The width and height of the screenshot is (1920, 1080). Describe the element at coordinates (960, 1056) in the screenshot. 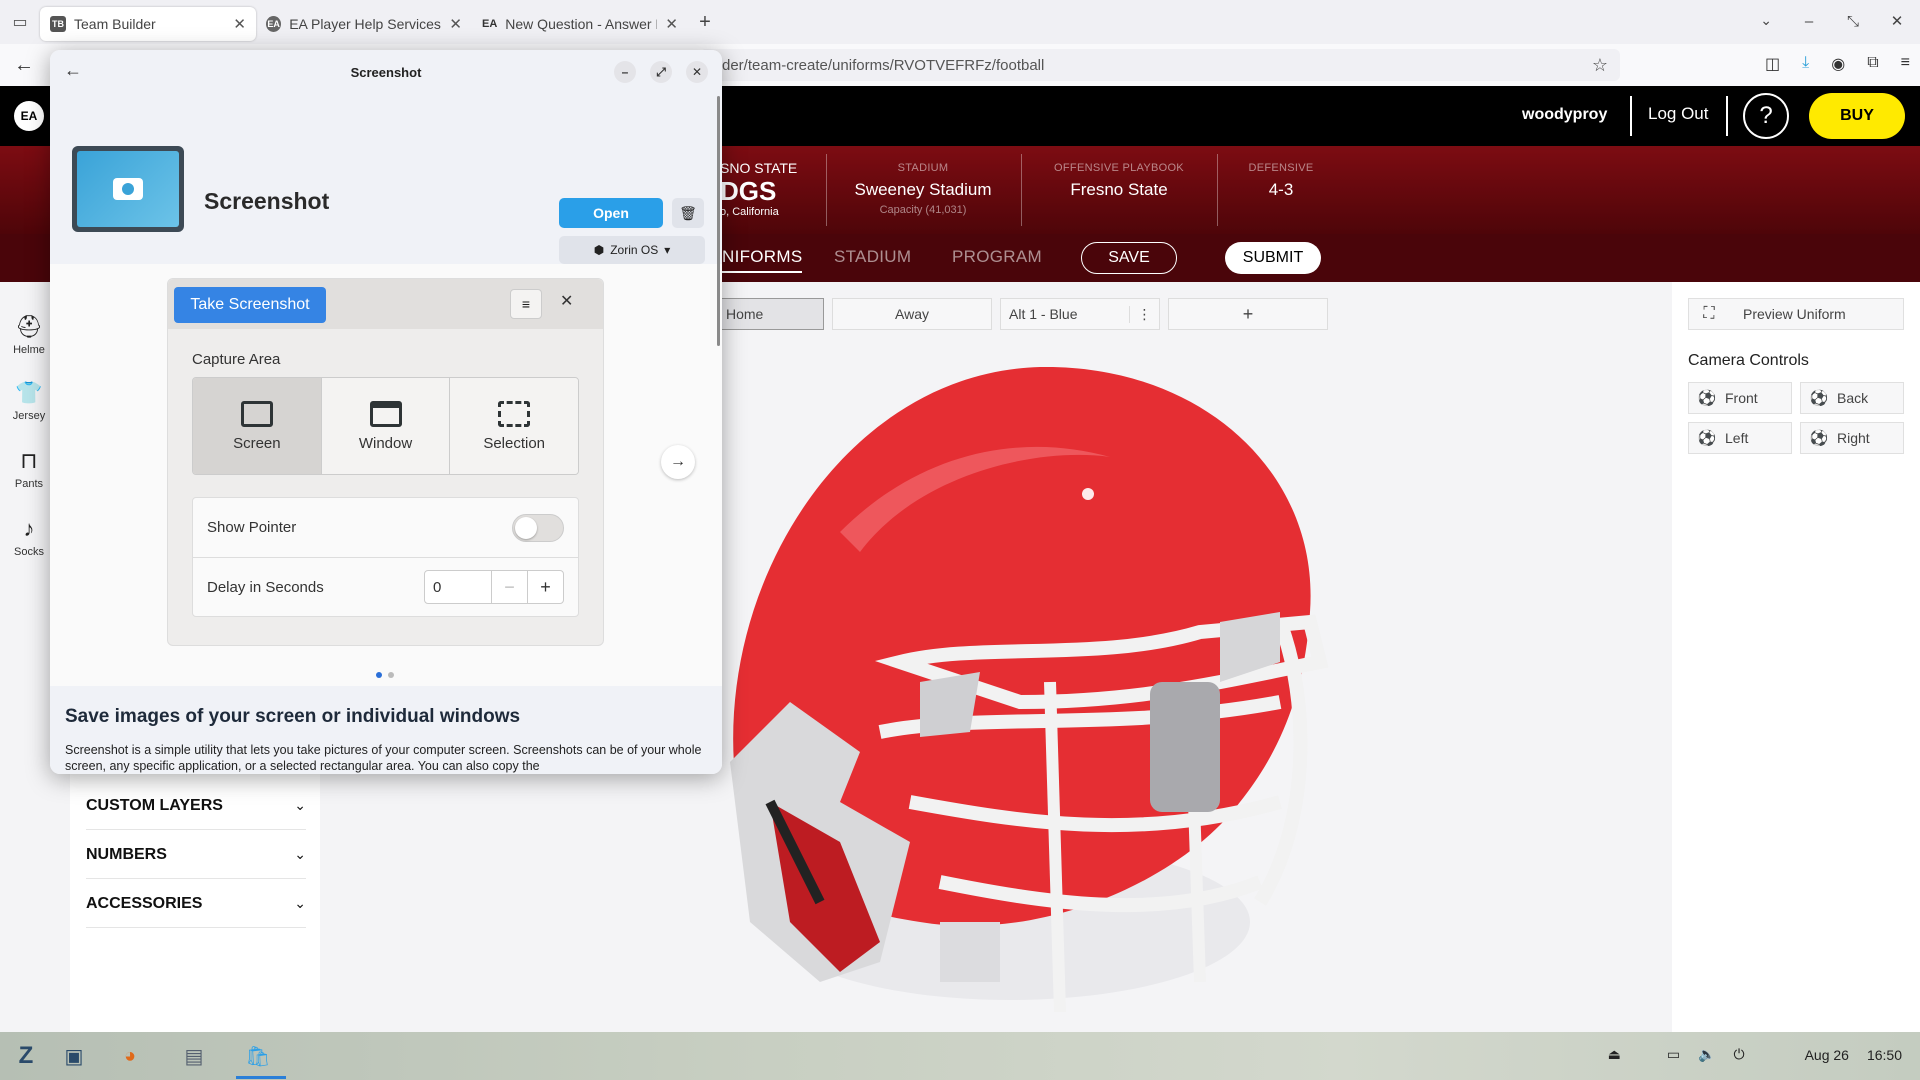

I see `taskbar: Z ▣ ◕ ▤ 🛍 ⏏ ▭ 🔈 ⏻ Aug 26 16:50` at that location.